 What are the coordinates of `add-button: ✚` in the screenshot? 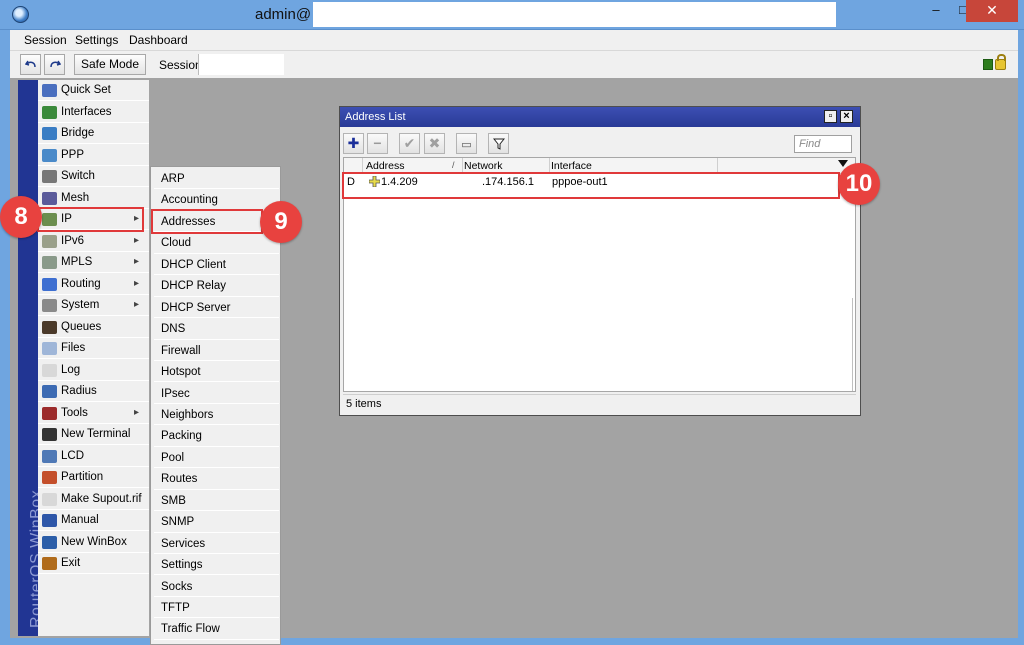 It's located at (353, 143).